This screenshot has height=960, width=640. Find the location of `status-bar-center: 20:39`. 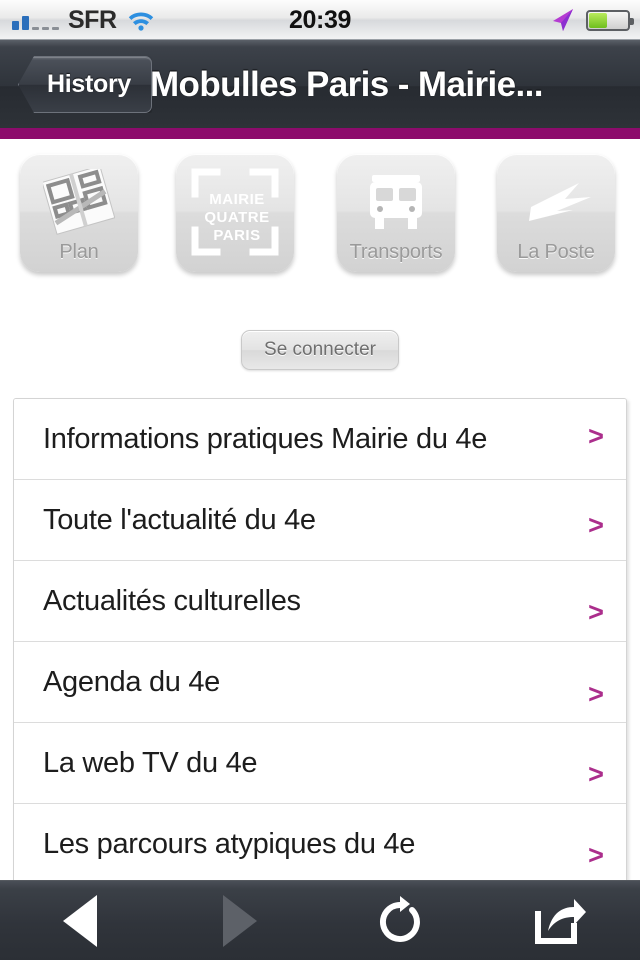

status-bar-center: 20:39 is located at coordinates (320, 20).